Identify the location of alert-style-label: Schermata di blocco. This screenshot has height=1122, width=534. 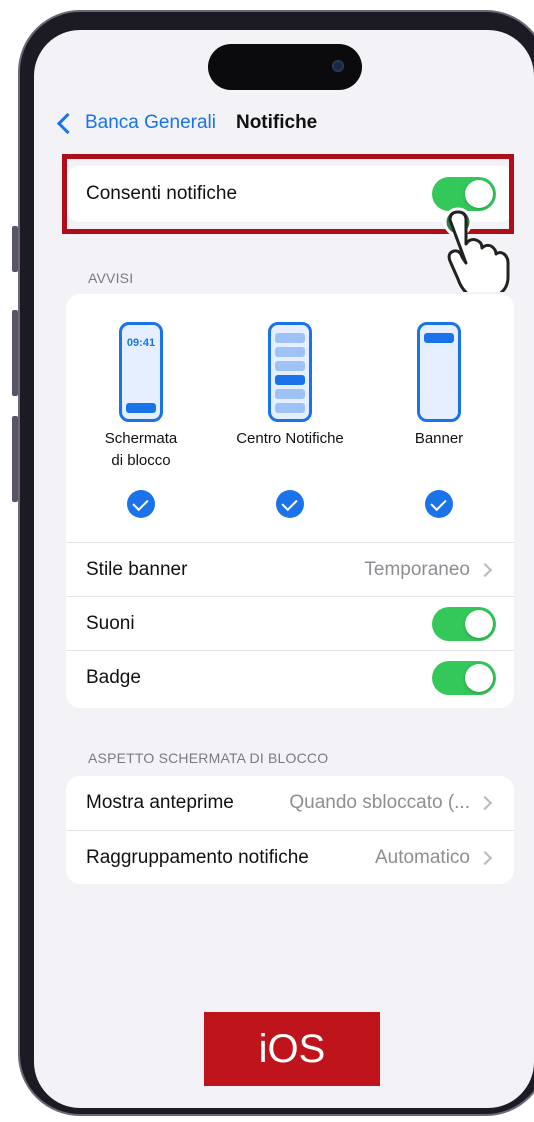
(141, 450).